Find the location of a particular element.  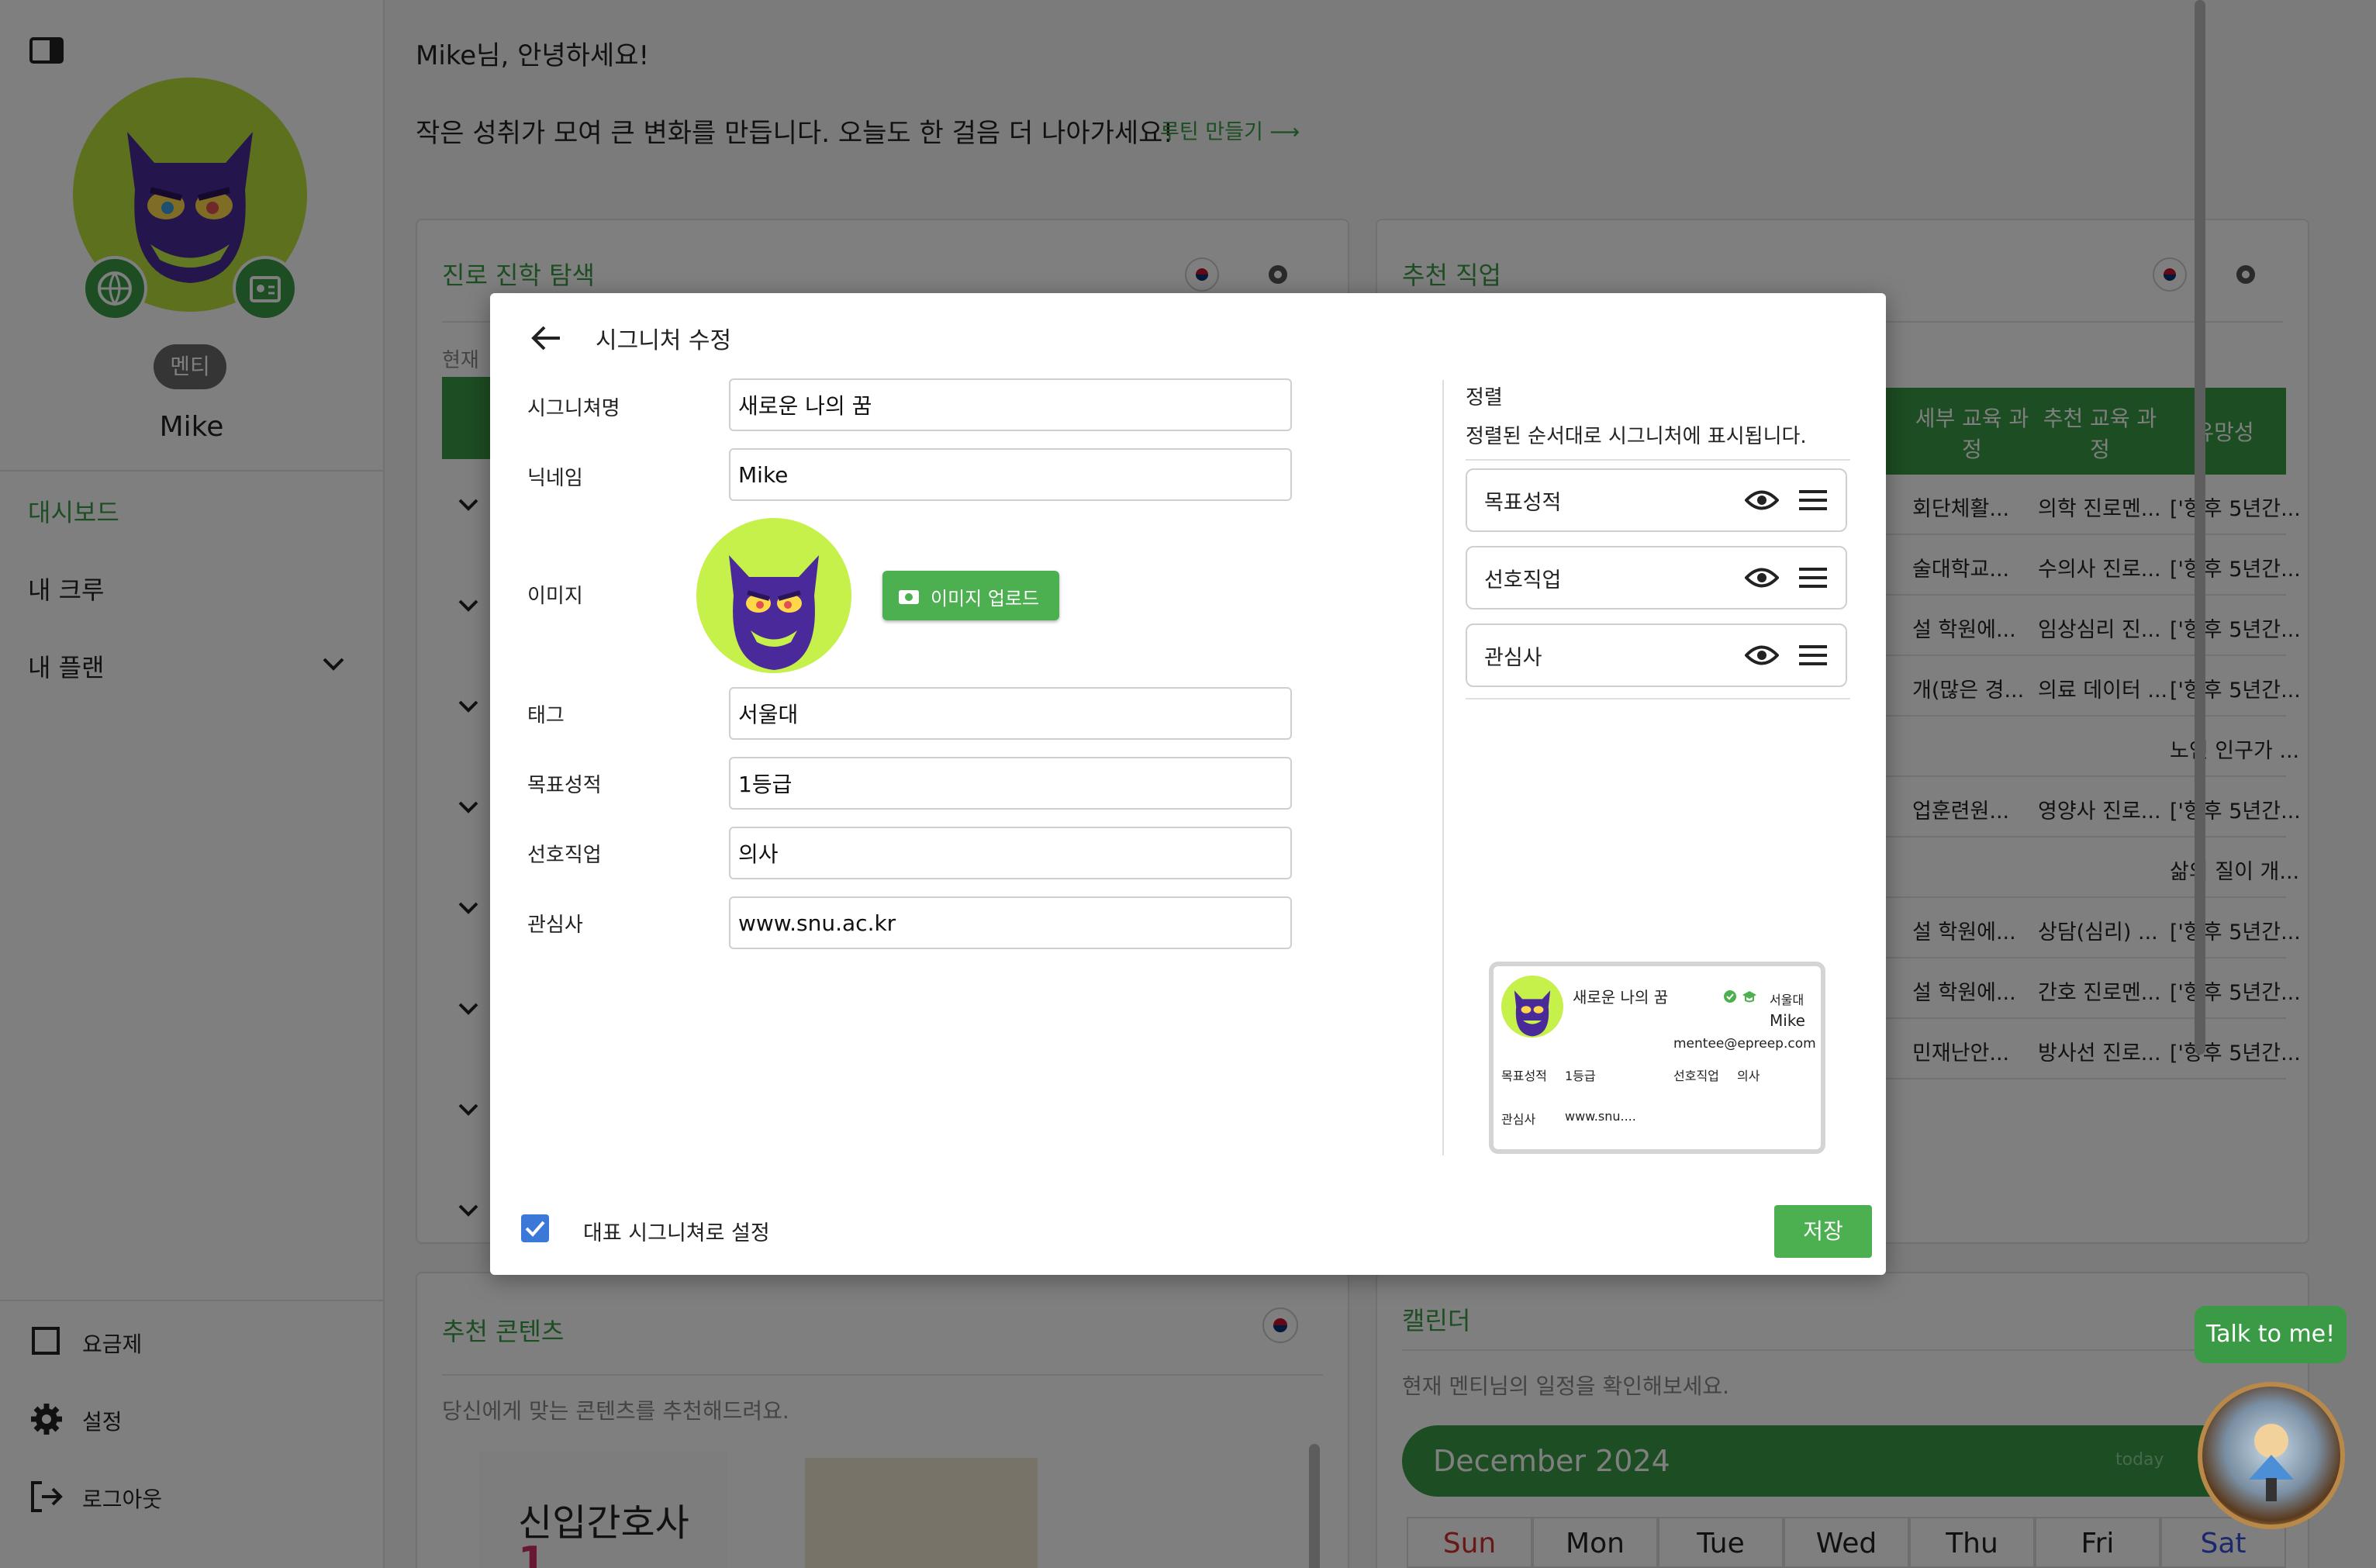

goal-grade-input: 1등급 is located at coordinates (1010, 783).